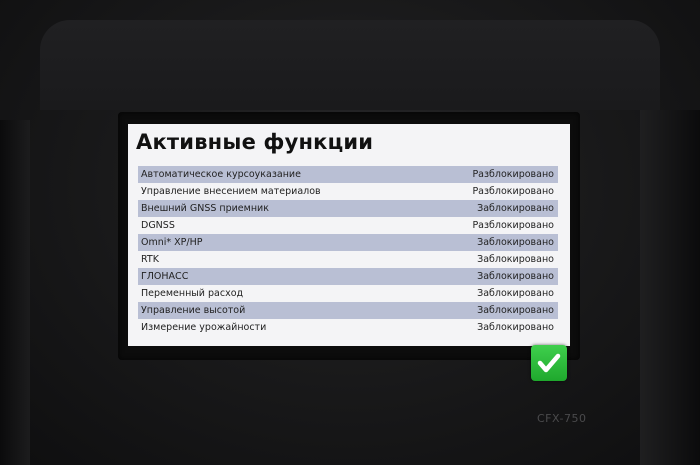 This screenshot has width=700, height=465. Describe the element at coordinates (150, 259) in the screenshot. I see `feature-name: RTK` at that location.